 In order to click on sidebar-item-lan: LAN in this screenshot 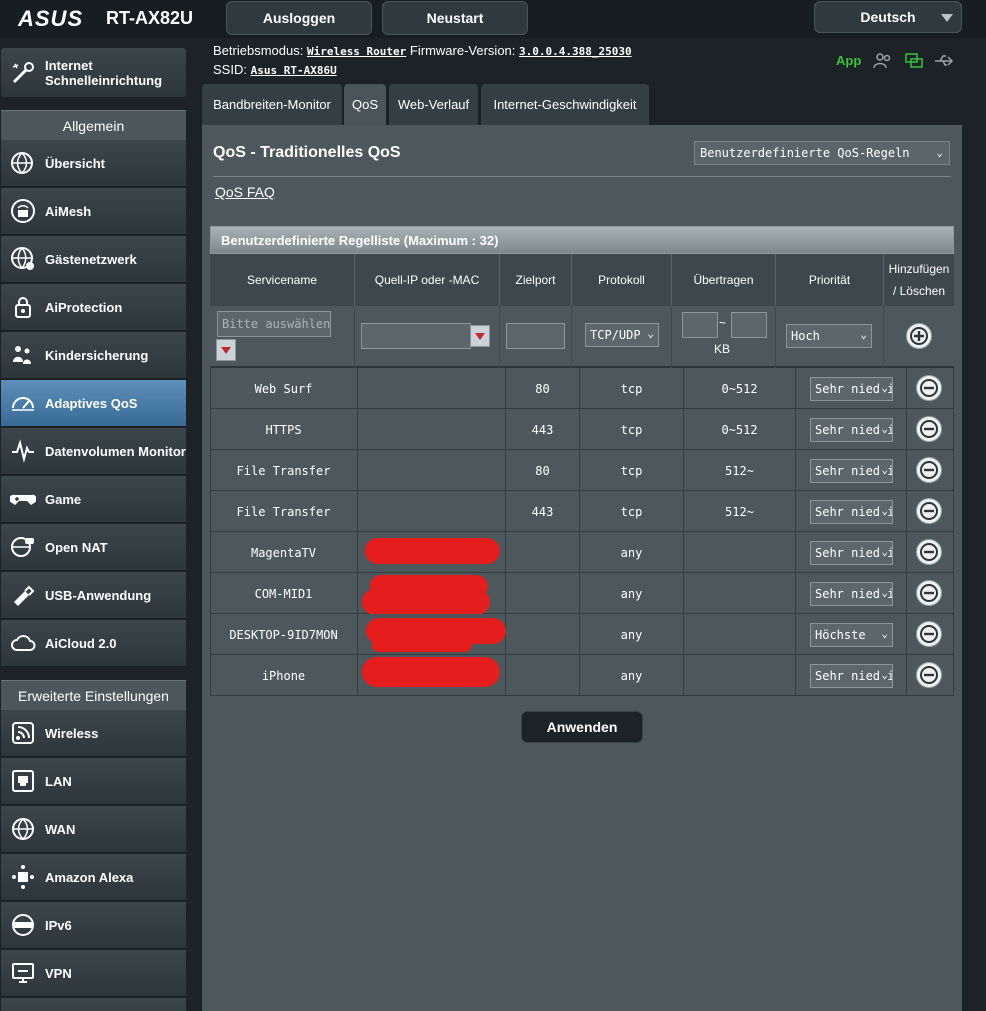, I will do `click(93, 781)`.